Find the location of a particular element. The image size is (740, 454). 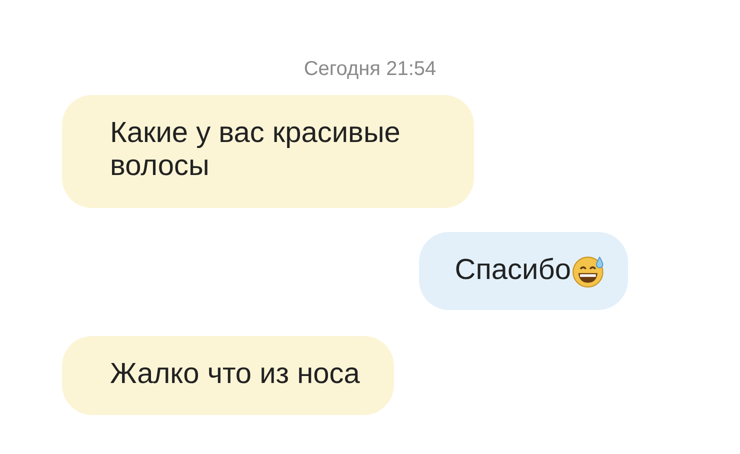

message-timestamp: Сегодня 21:54 is located at coordinates (370, 69).